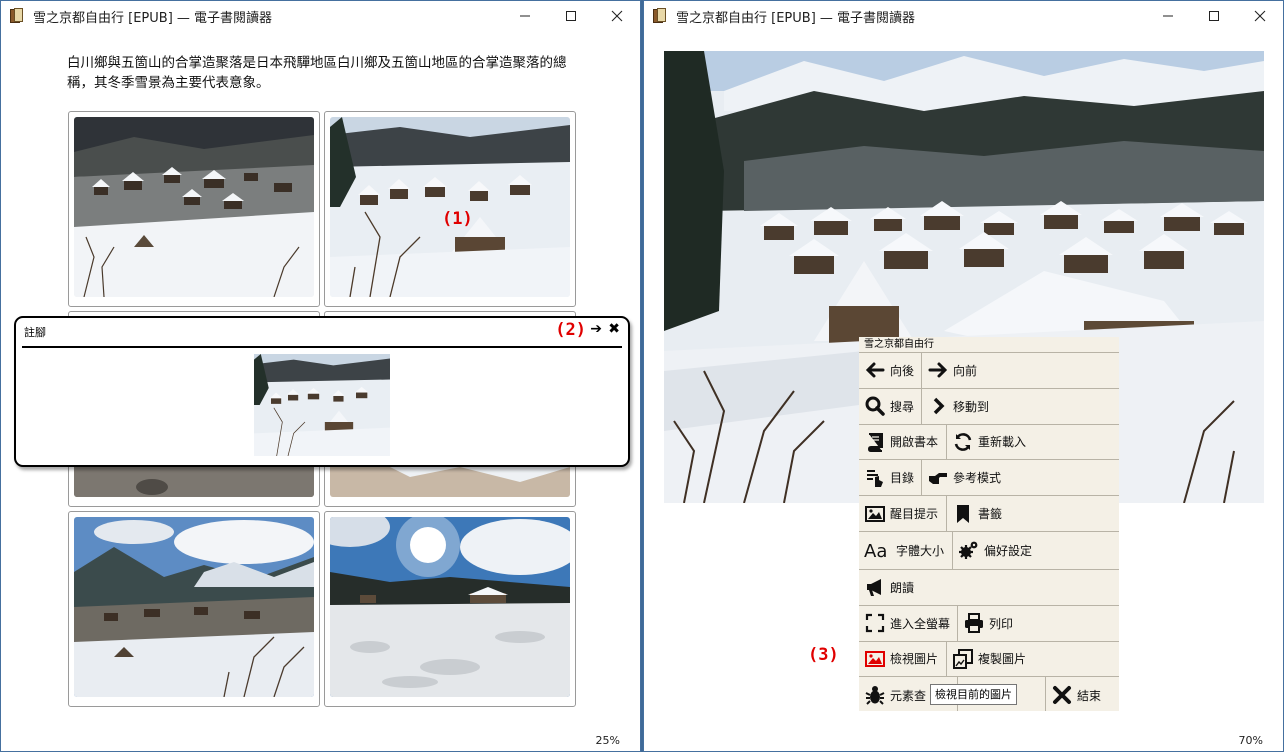 The width and height of the screenshot is (1284, 752). What do you see at coordinates (35, 332) in the screenshot?
I see `footnote-title: 註腳` at bounding box center [35, 332].